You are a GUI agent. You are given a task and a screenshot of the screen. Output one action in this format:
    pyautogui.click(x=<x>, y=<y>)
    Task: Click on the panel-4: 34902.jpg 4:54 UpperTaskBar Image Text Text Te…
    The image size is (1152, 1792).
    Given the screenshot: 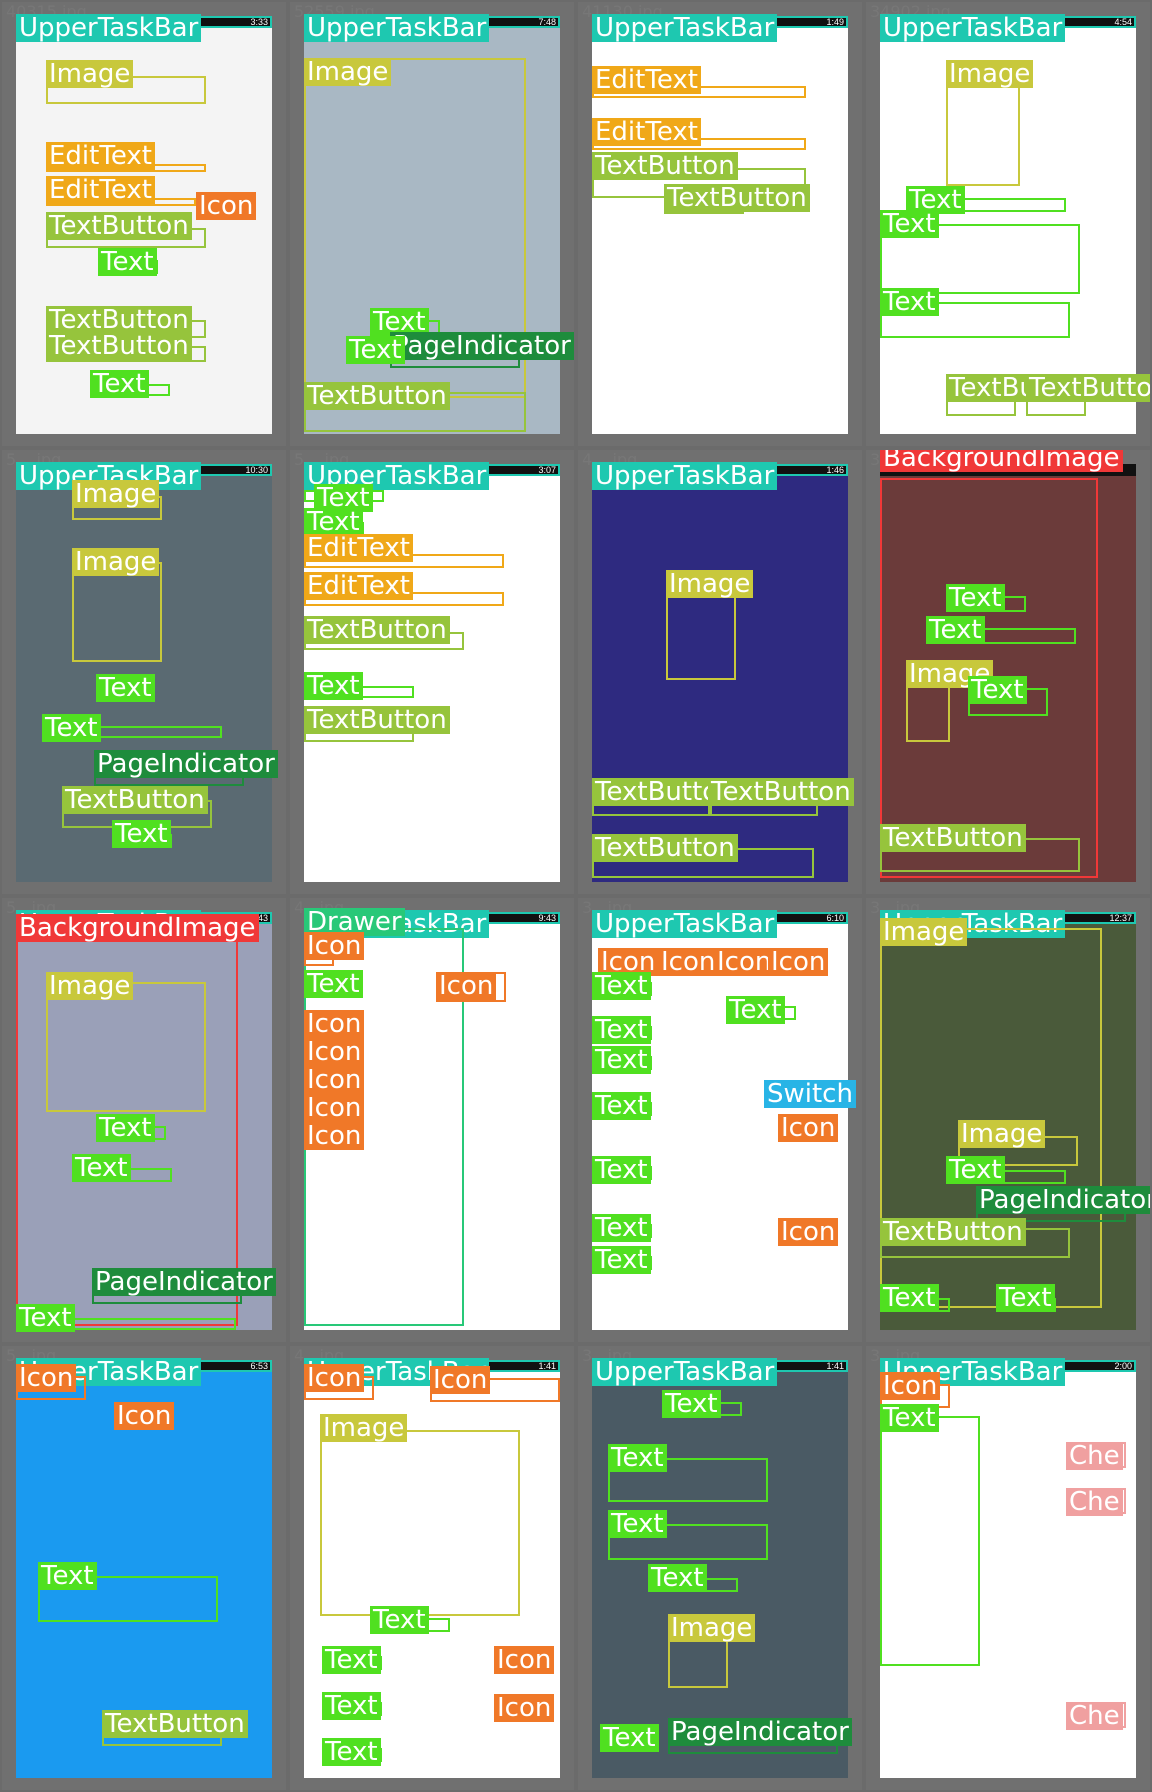 What is the action you would take?
    pyautogui.click(x=1008, y=224)
    